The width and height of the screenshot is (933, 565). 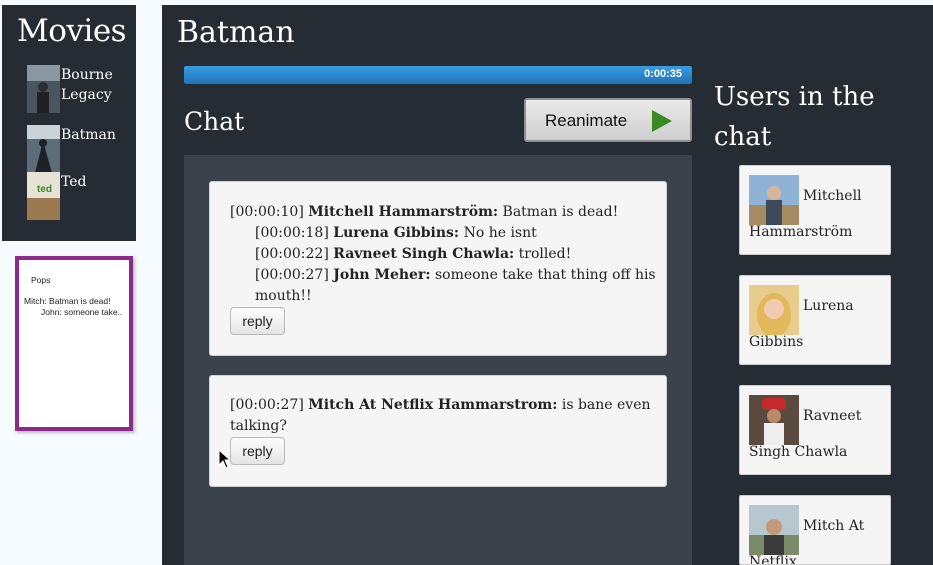 What do you see at coordinates (794, 117) in the screenshot?
I see `users-title: Users in the chat` at bounding box center [794, 117].